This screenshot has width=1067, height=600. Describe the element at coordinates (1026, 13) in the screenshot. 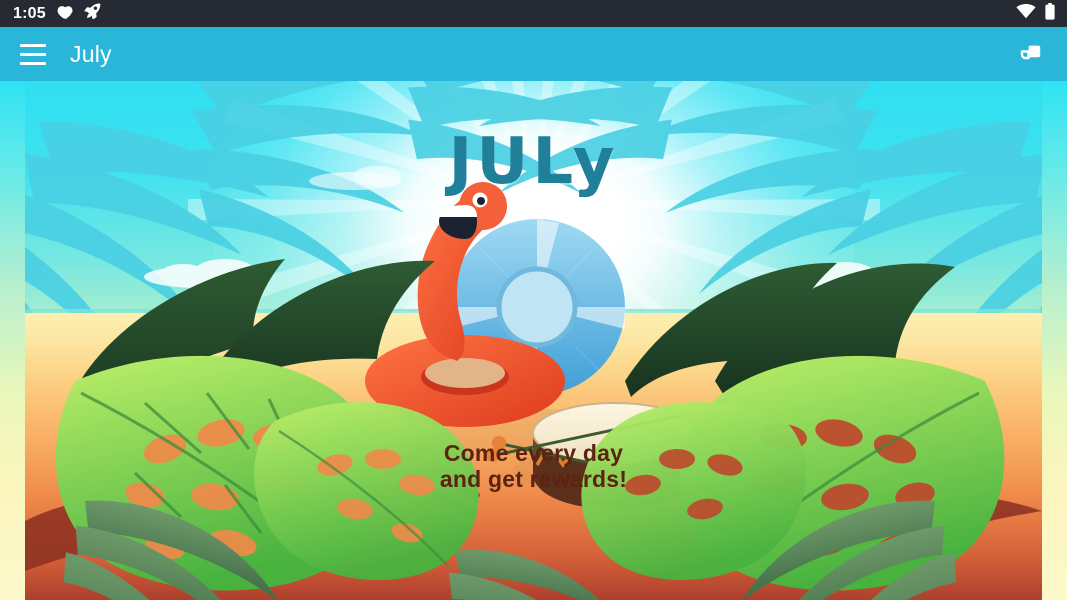

I see `wifi-icon` at that location.